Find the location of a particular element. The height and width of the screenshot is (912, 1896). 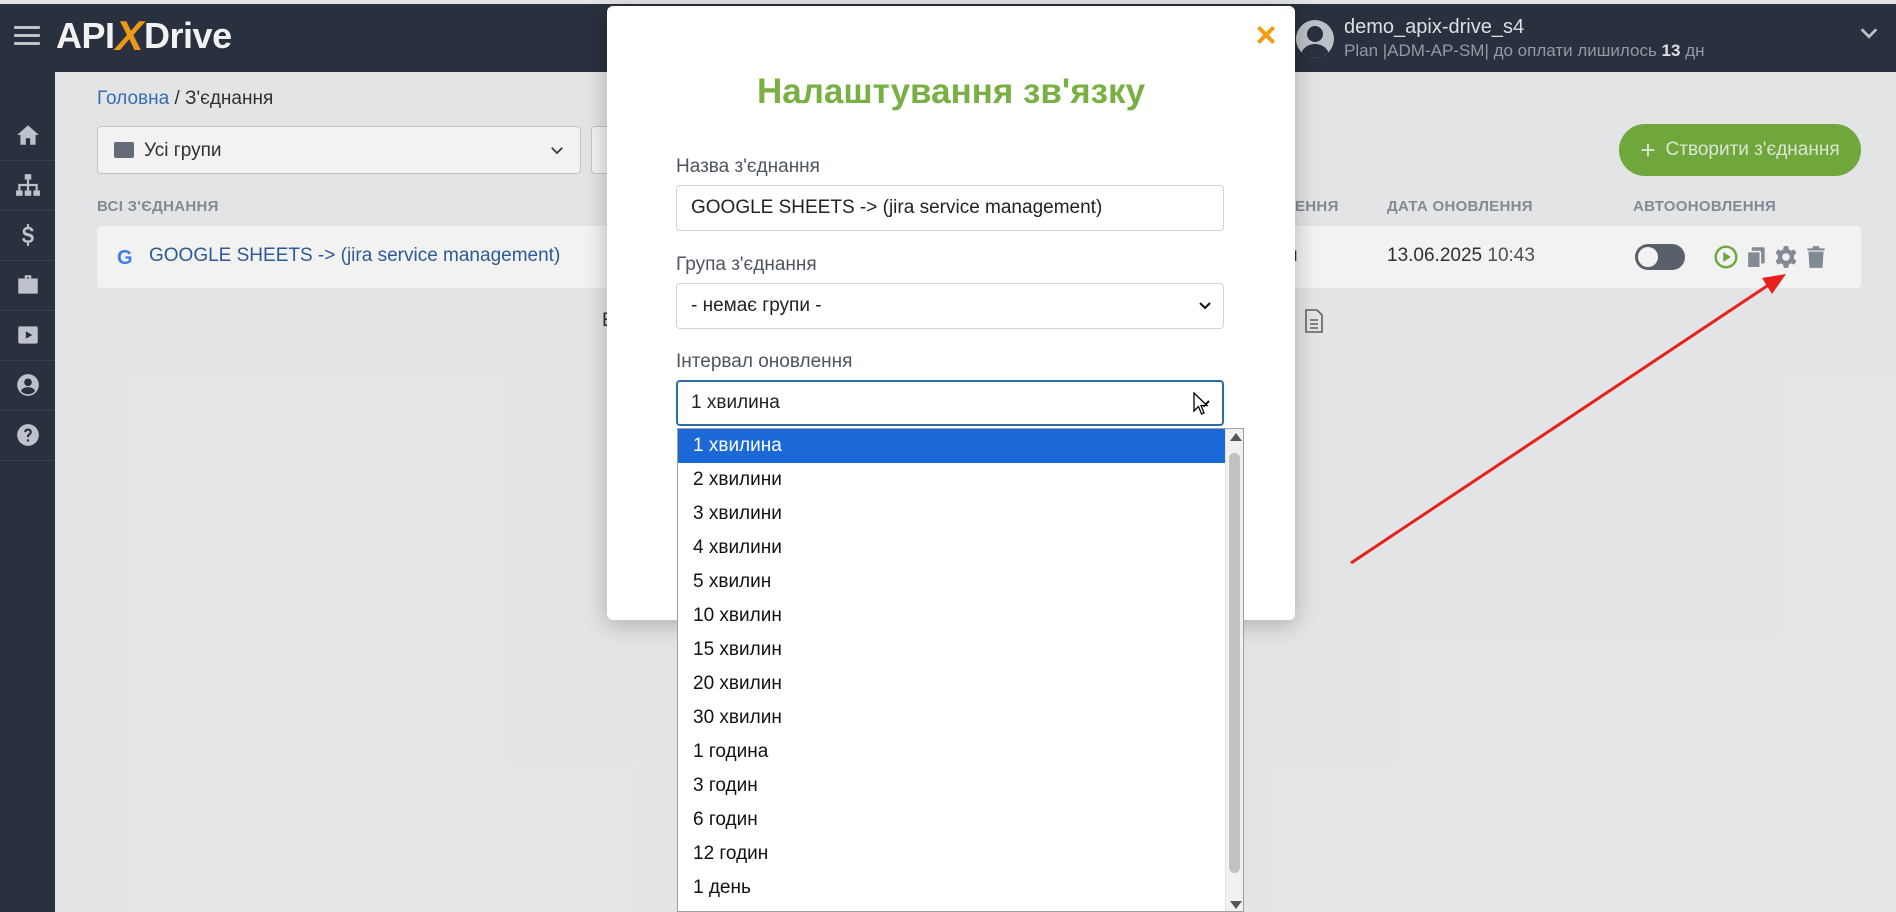

interval-option: 30 хвилин is located at coordinates (952, 718).